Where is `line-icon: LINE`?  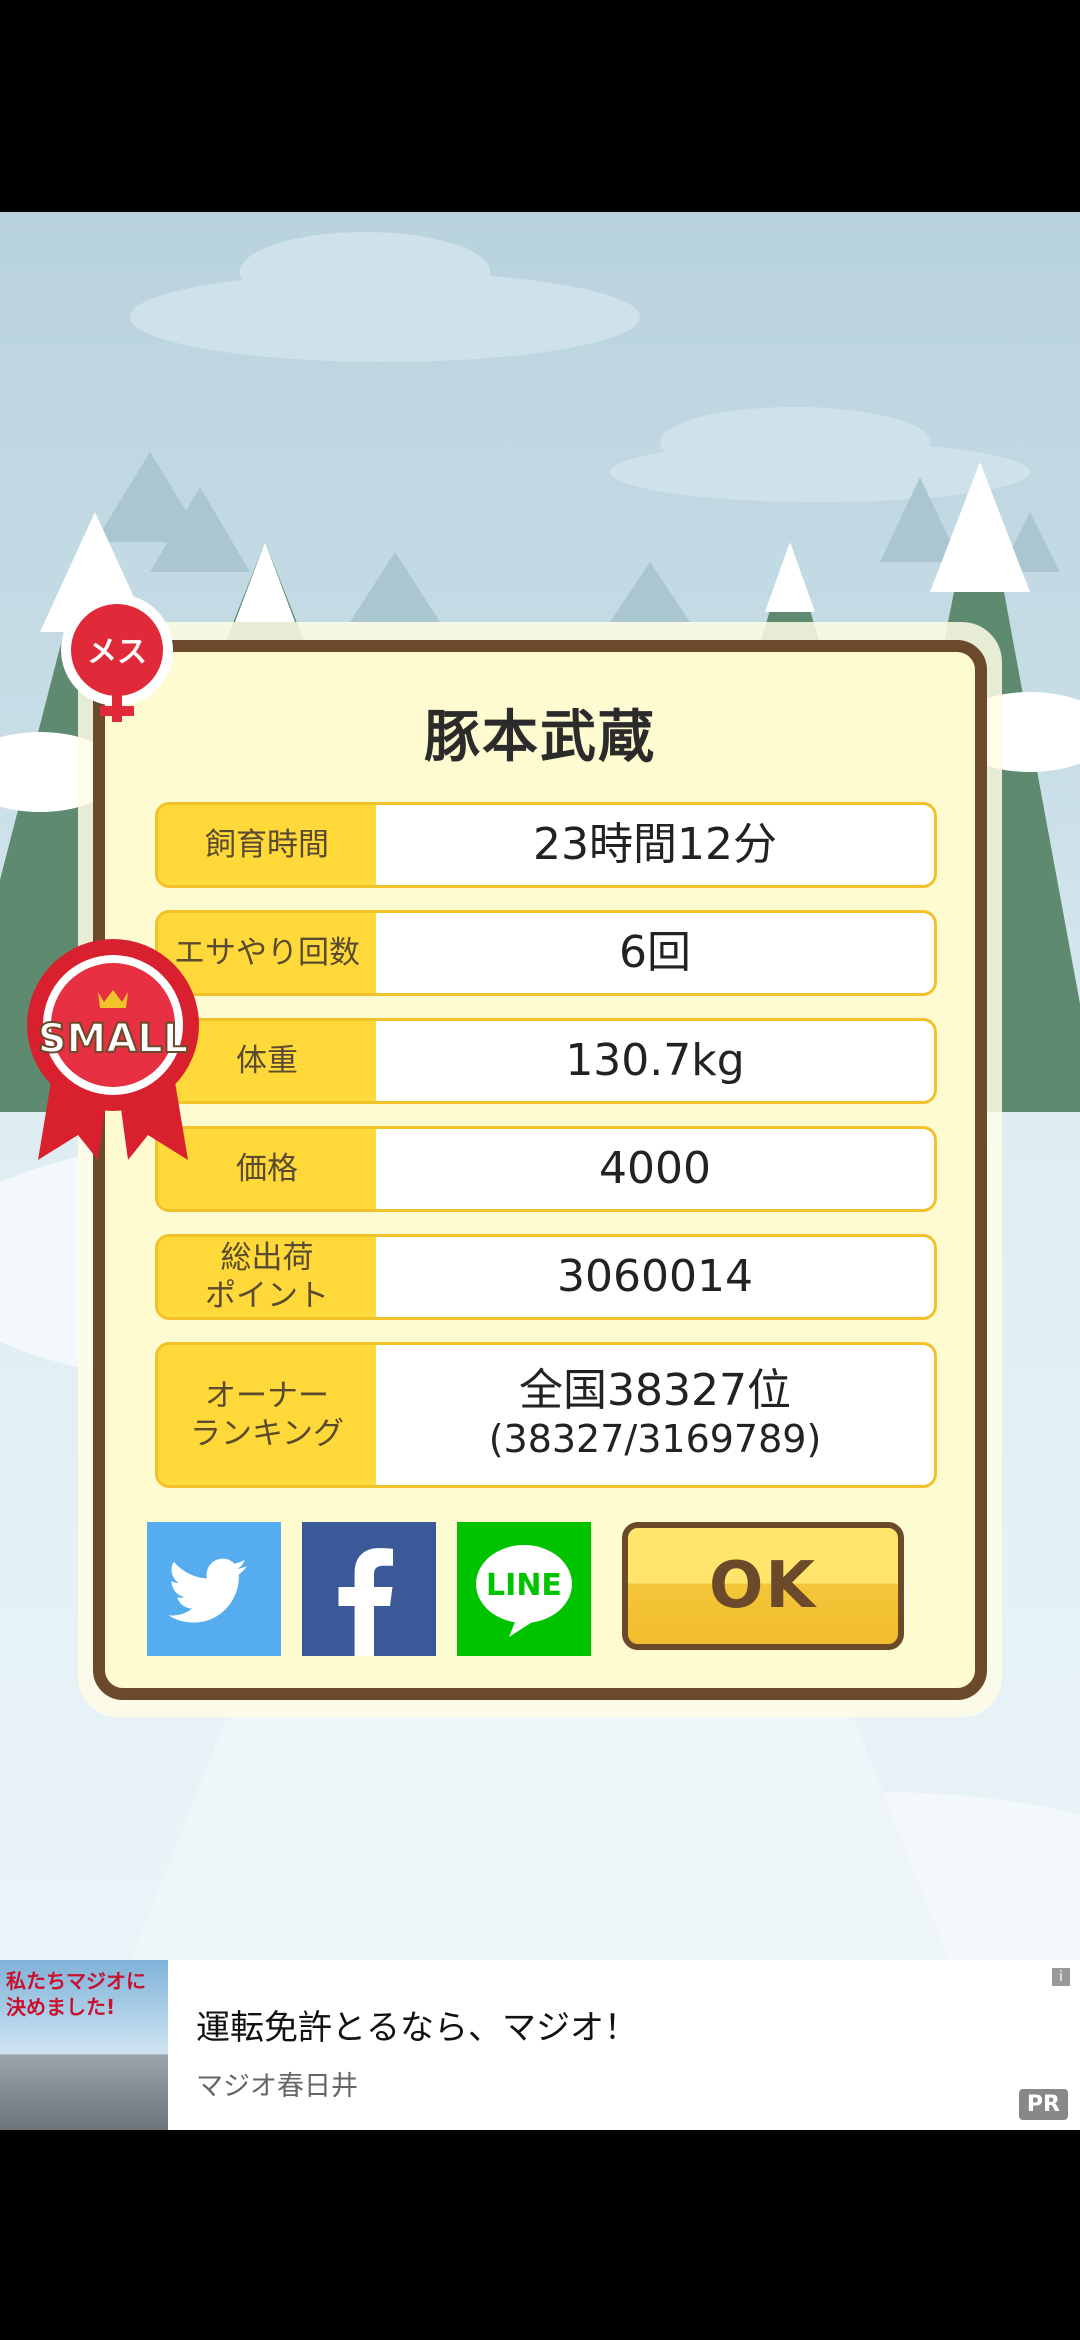
line-icon: LINE is located at coordinates (524, 1591).